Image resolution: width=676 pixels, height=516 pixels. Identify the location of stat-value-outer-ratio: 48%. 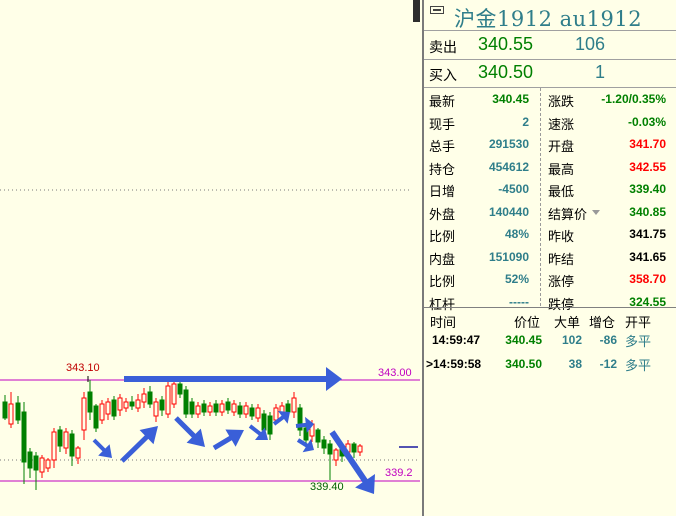
(516, 234).